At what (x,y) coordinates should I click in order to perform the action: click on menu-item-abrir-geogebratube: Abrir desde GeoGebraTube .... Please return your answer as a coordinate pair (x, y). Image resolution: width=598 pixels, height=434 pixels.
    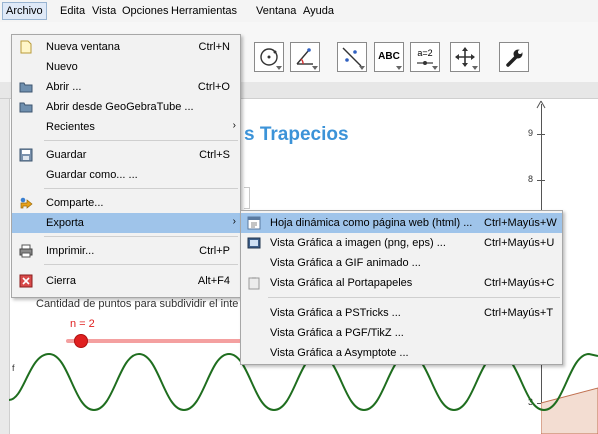
    Looking at the image, I should click on (126, 107).